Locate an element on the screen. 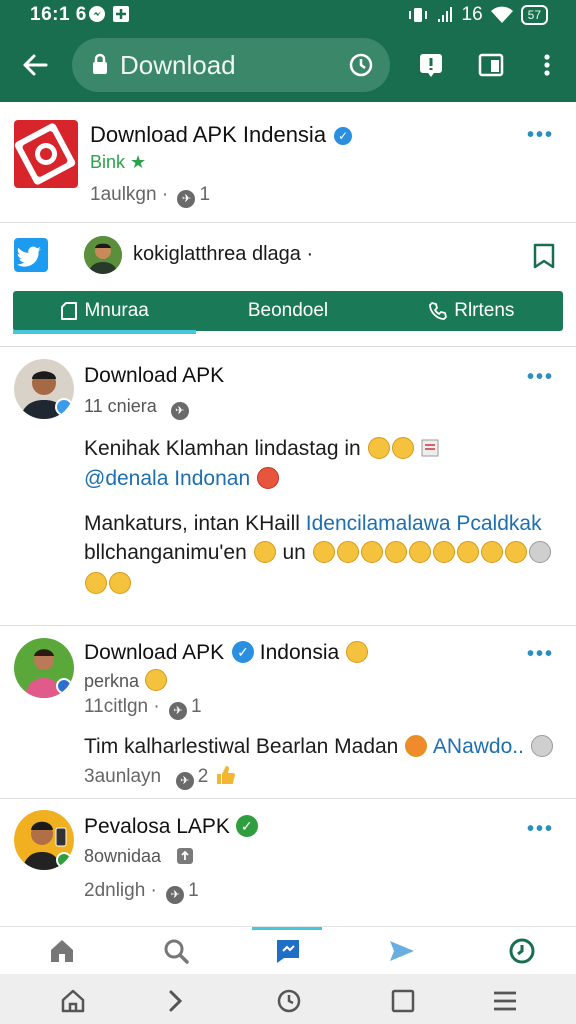 The height and width of the screenshot is (1024, 576). note-emoji-icon is located at coordinates (430, 448).